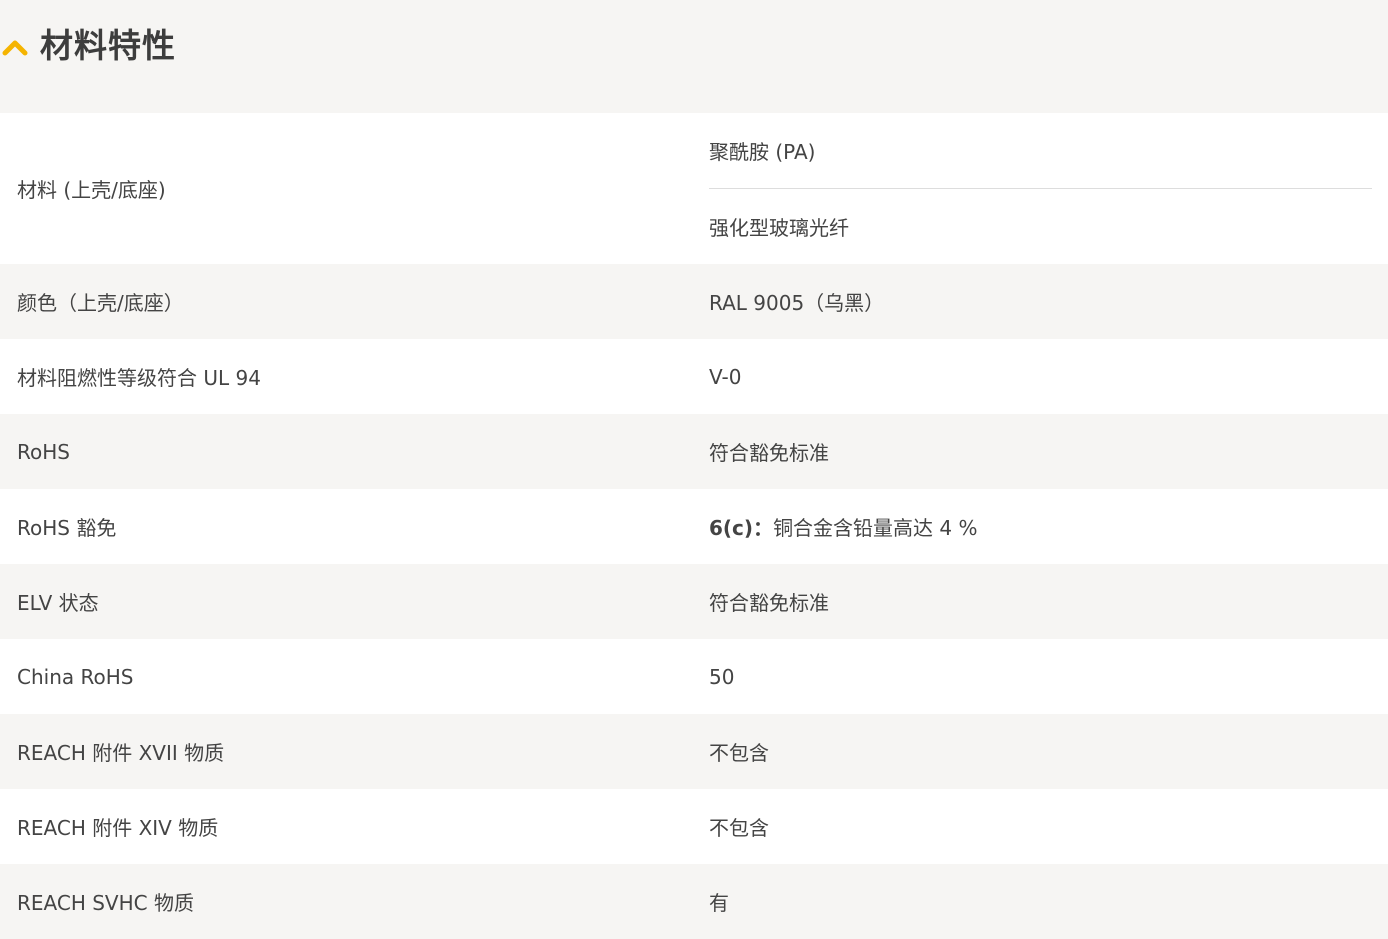 This screenshot has width=1388, height=939. Describe the element at coordinates (719, 903) in the screenshot. I see `row-value: 有` at that location.